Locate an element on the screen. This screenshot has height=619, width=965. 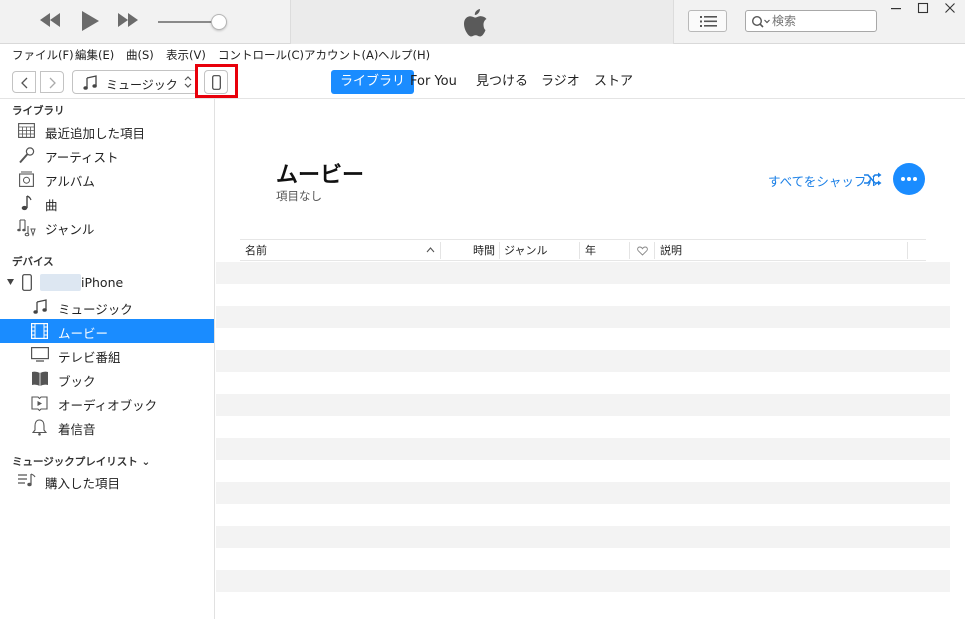
sidebar-item-label: ミュージック is located at coordinates (95, 309).